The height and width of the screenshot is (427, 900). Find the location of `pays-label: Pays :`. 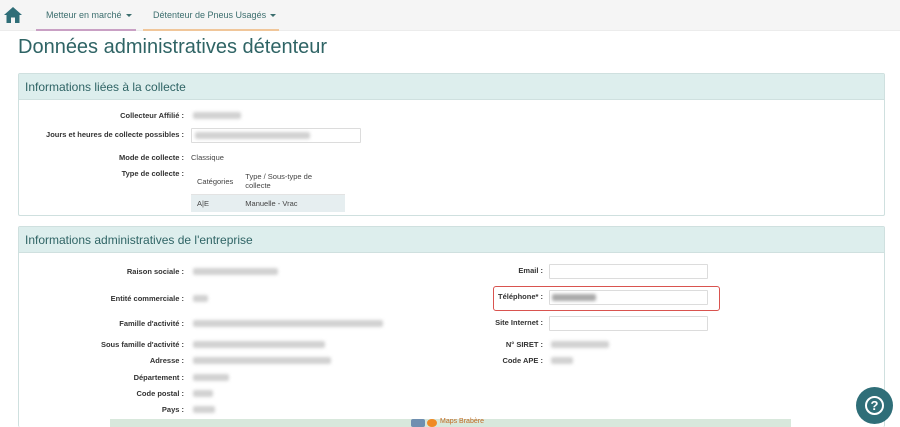

pays-label: Pays : is located at coordinates (172, 409).